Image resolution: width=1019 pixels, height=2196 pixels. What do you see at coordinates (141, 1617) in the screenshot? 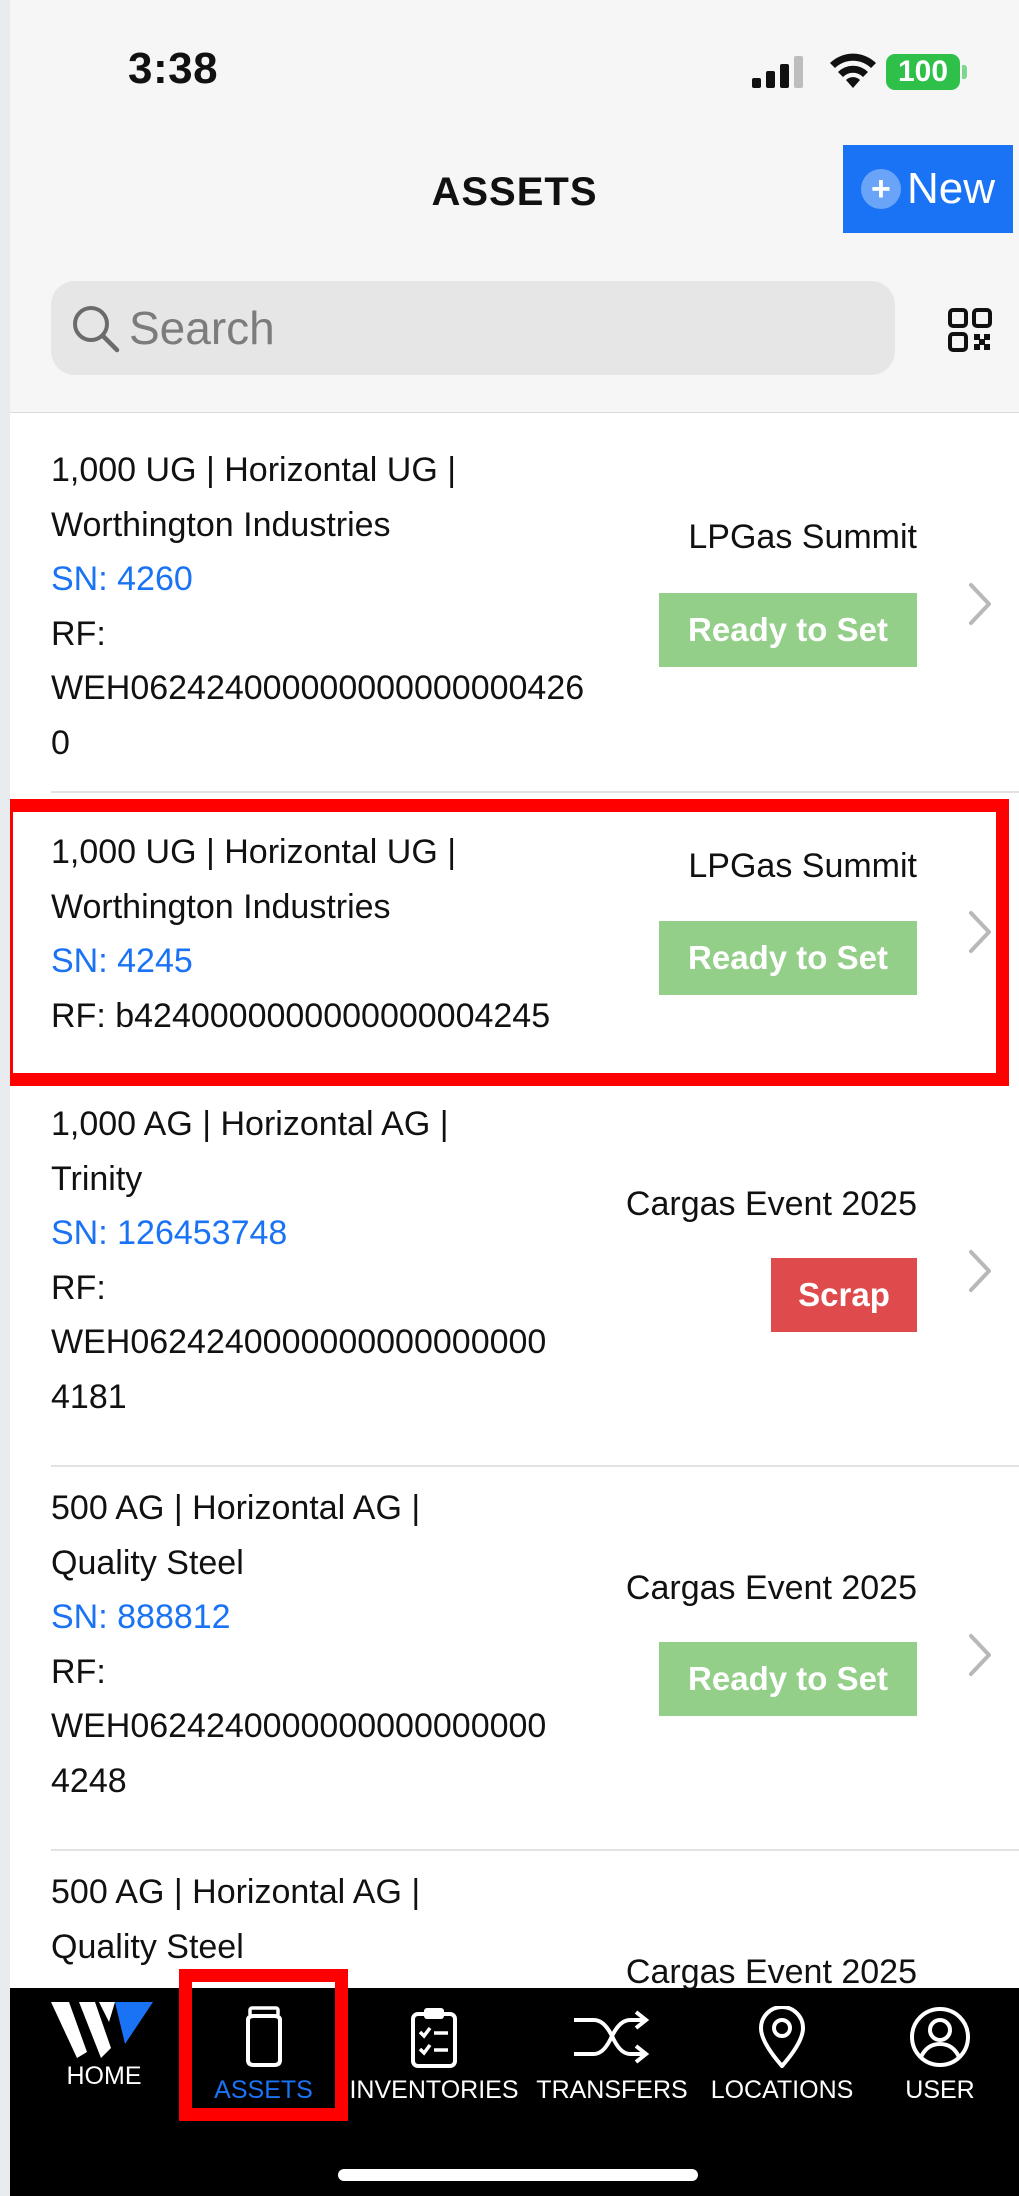
I see `asset-serial-number: SN: 888812` at bounding box center [141, 1617].